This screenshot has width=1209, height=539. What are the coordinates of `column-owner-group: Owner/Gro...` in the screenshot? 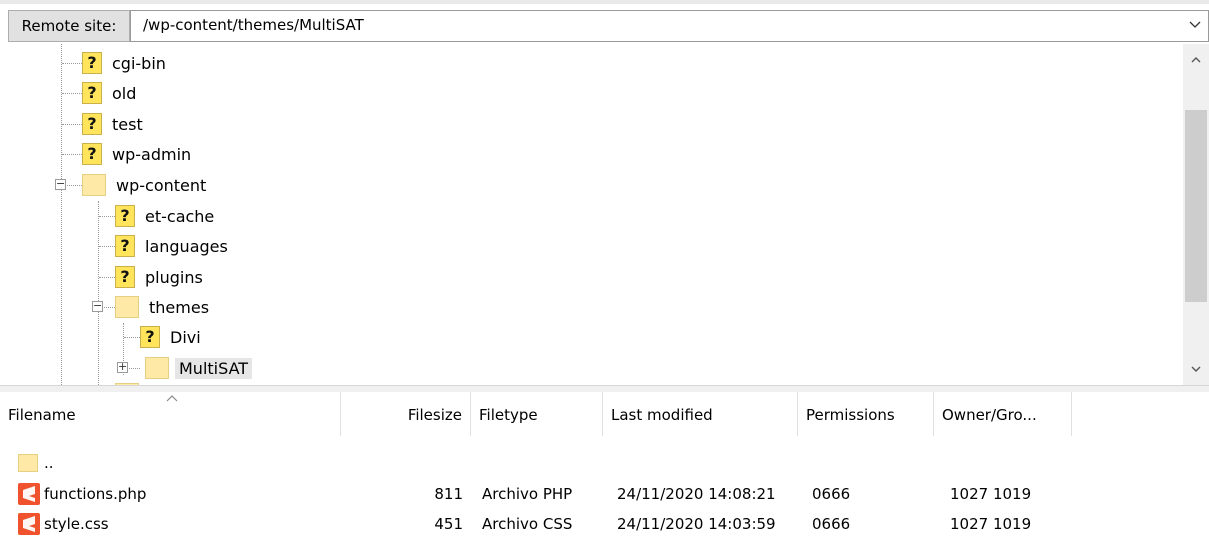 It's located at (1003, 414).